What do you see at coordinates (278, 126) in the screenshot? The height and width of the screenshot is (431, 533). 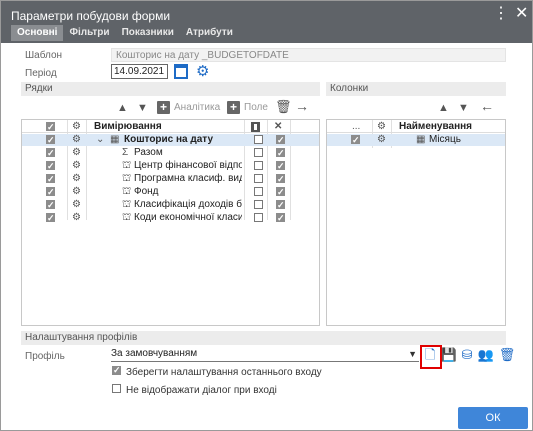 I see `close-header-icon: ✕` at bounding box center [278, 126].